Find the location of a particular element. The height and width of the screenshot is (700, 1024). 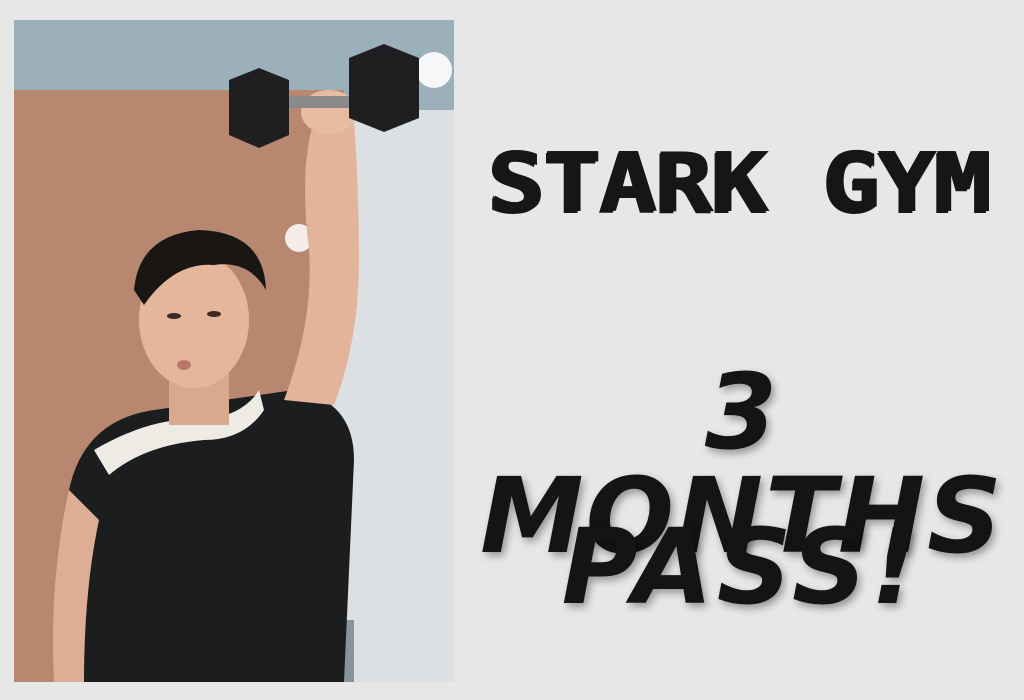

ceiling-light is located at coordinates (434, 70).